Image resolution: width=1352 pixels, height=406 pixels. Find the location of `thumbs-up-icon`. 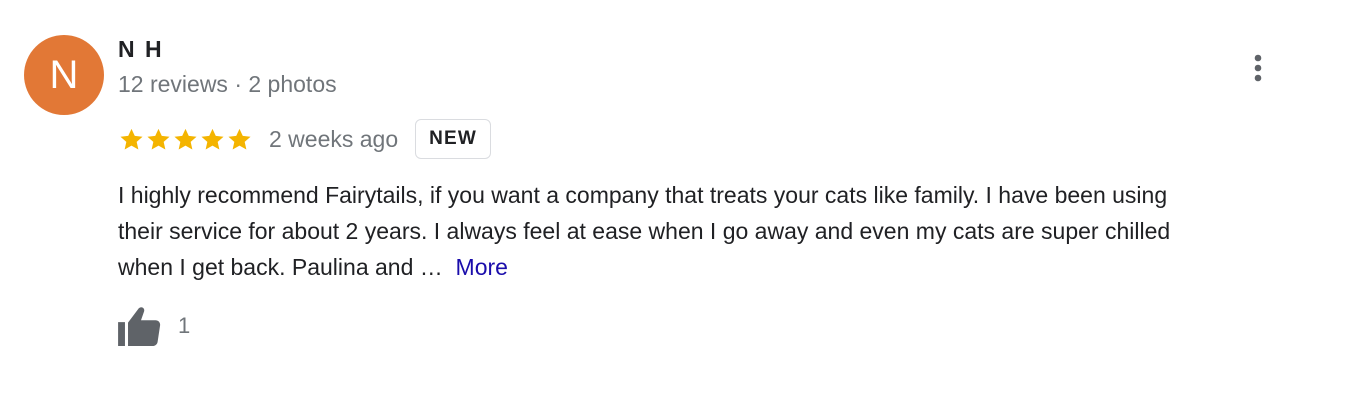

thumbs-up-icon is located at coordinates (139, 327).